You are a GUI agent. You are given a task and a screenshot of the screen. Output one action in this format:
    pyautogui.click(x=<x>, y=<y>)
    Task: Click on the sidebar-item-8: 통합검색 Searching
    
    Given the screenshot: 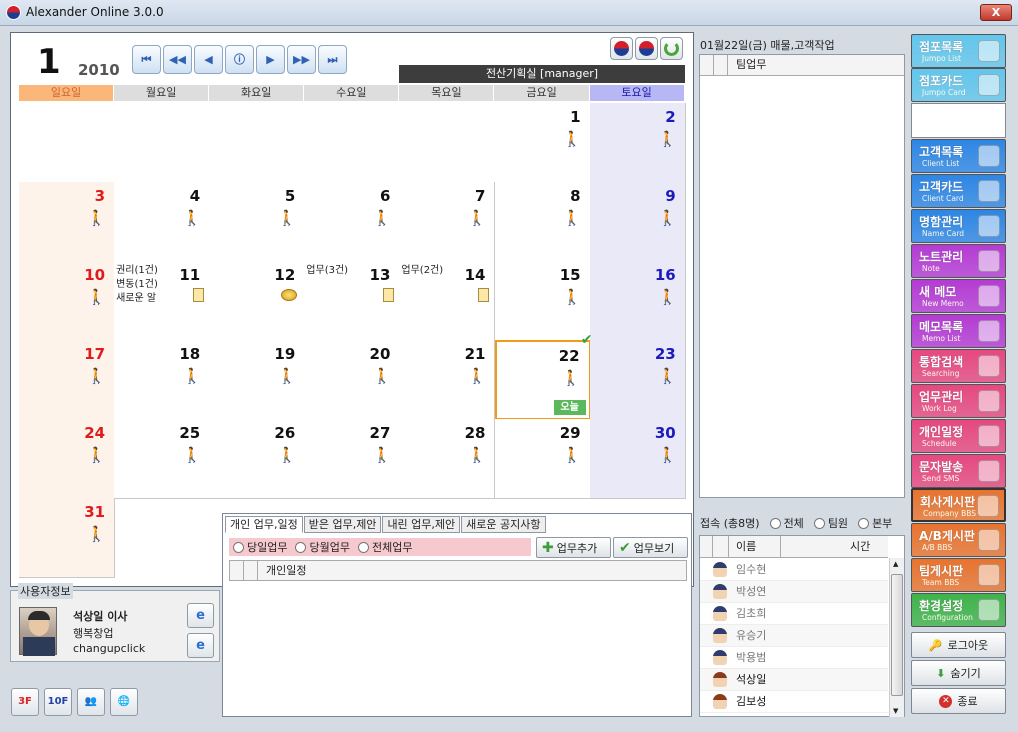 What is the action you would take?
    pyautogui.click(x=958, y=366)
    